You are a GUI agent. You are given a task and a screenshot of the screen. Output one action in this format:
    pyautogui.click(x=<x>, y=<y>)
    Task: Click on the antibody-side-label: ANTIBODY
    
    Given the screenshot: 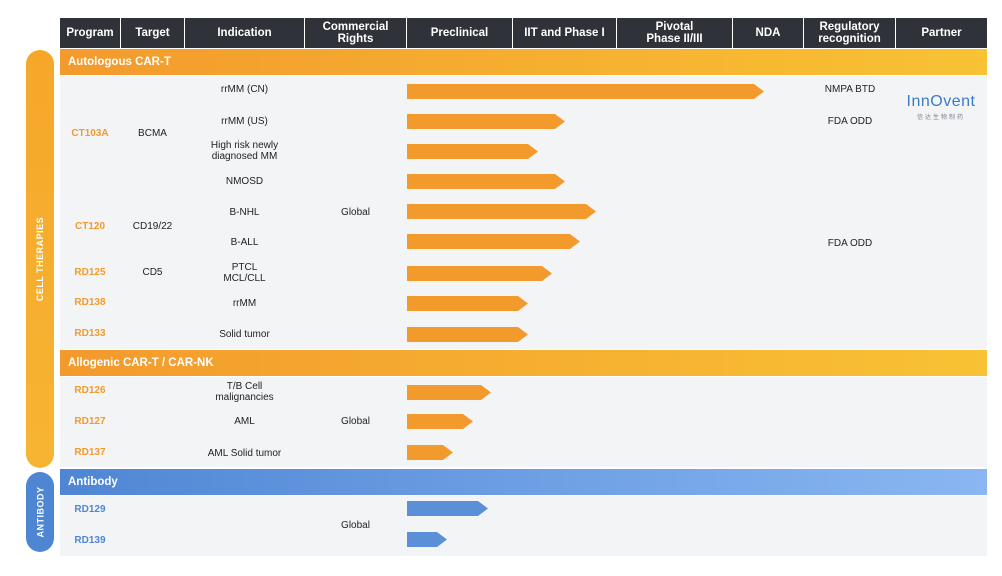 What is the action you would take?
    pyautogui.click(x=40, y=512)
    